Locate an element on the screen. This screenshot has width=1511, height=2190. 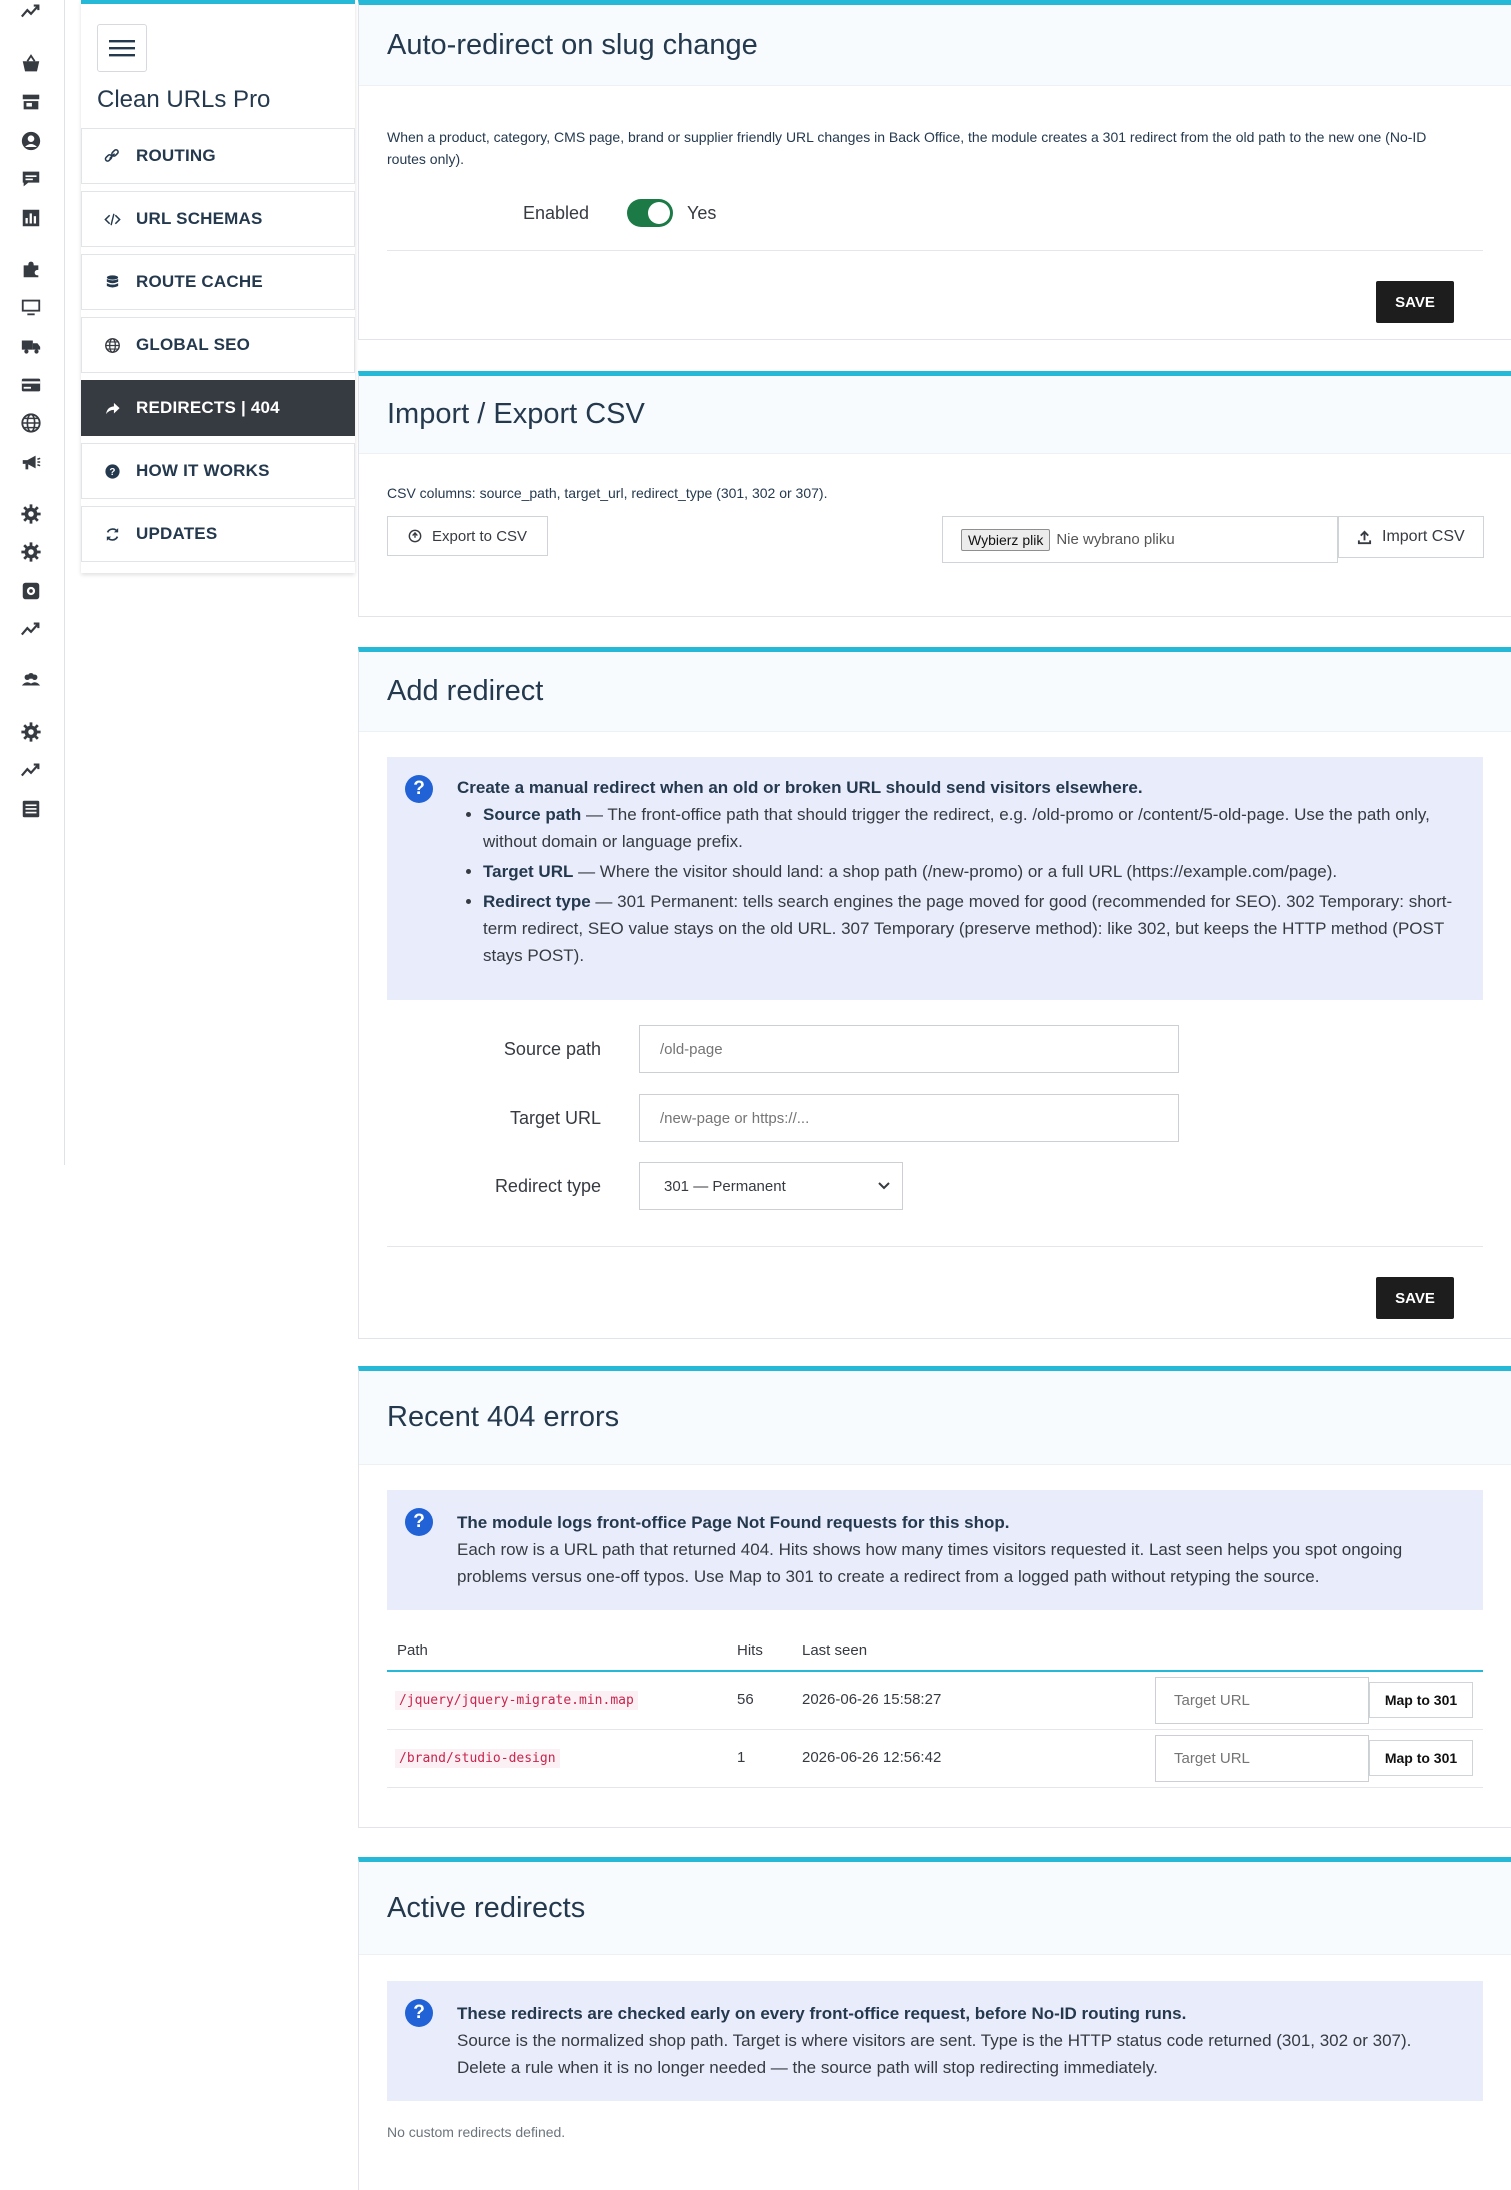
user-circle-icon is located at coordinates (31, 141).